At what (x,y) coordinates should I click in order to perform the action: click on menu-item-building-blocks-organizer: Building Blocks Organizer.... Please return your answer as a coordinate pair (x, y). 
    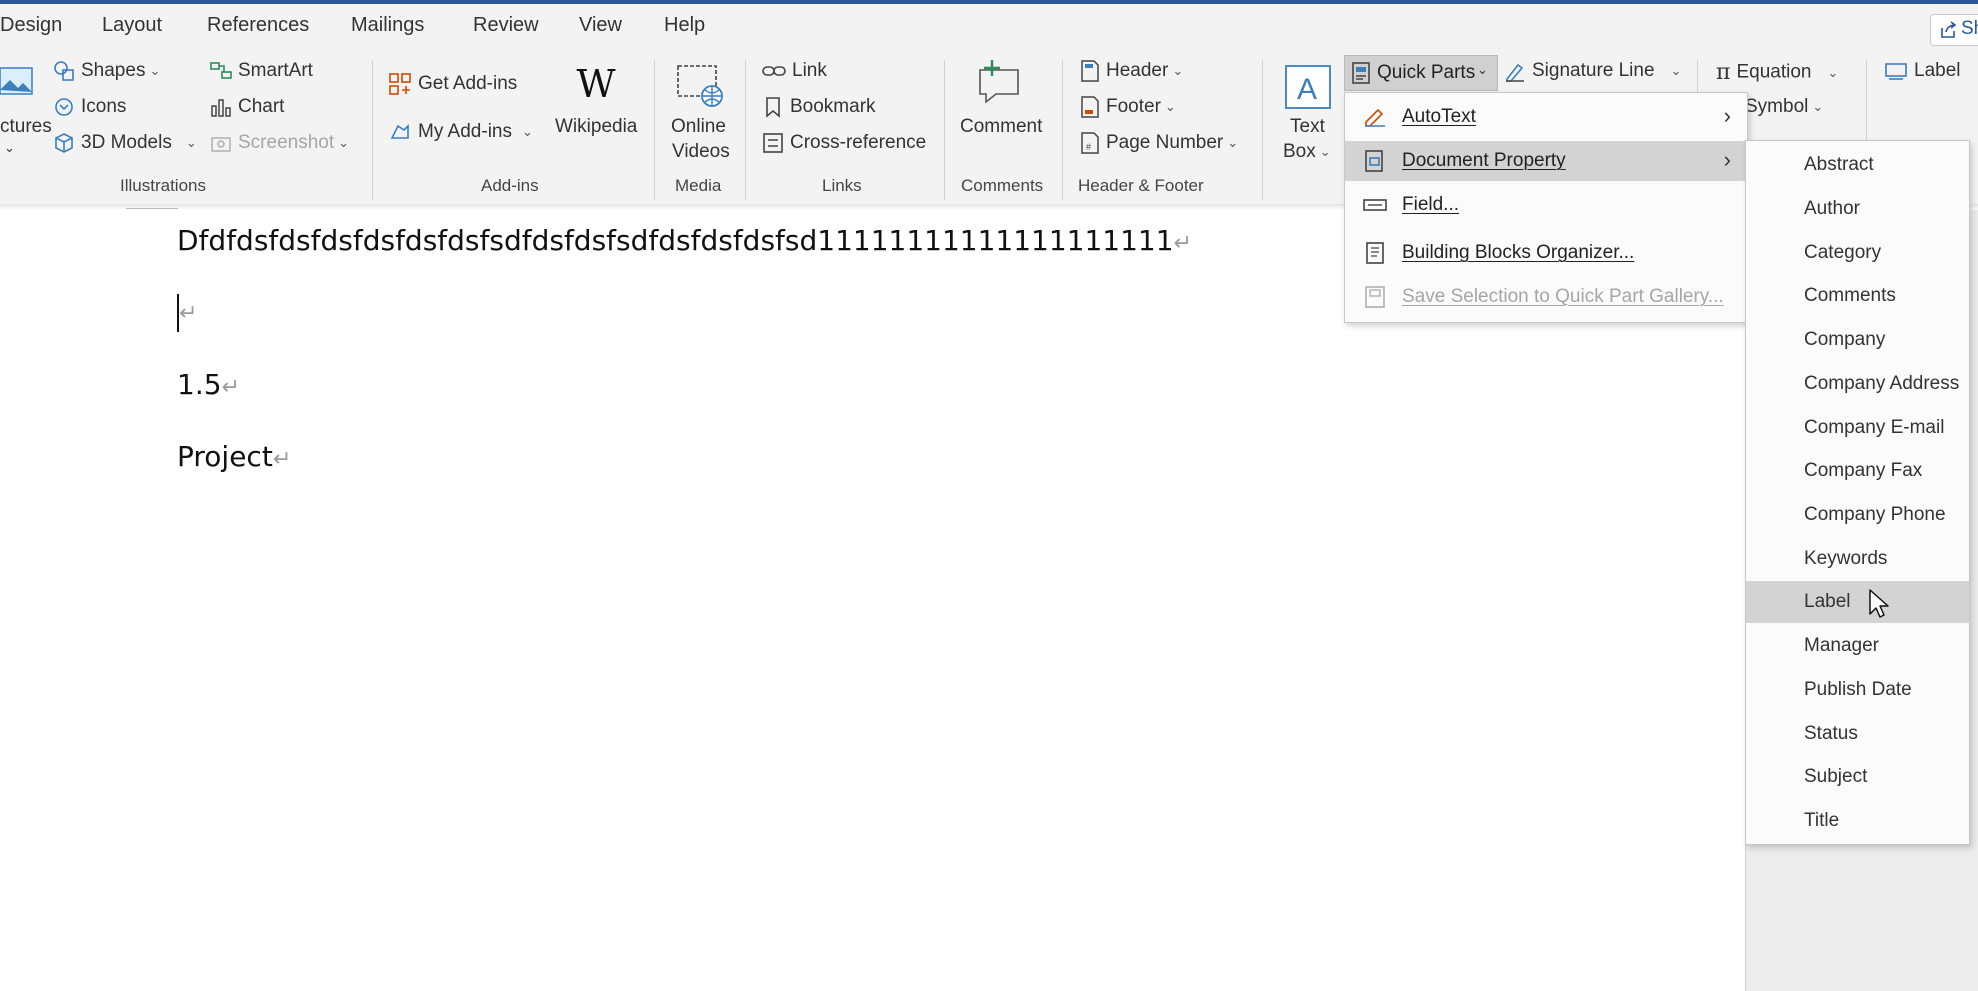
    Looking at the image, I should click on (1546, 253).